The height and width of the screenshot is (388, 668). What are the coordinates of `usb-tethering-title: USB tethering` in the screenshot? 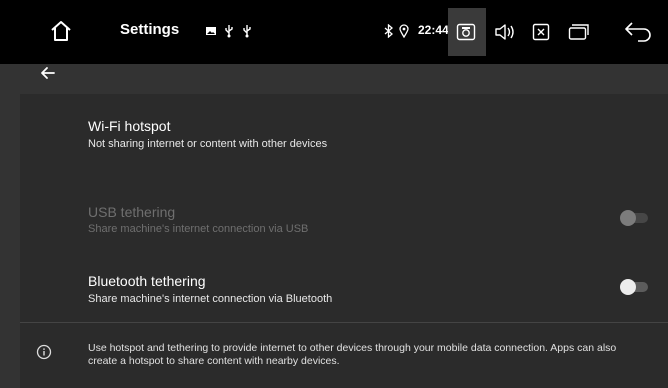 It's located at (132, 212).